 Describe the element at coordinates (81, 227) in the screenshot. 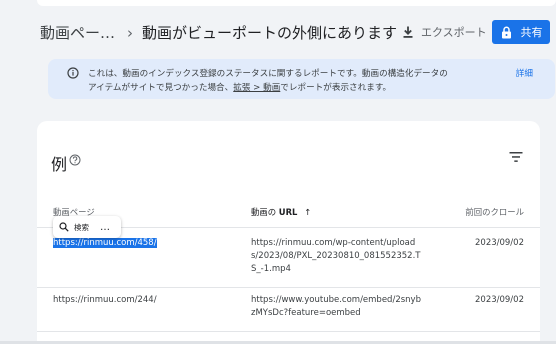

I see `search-selection-button: 検索` at that location.